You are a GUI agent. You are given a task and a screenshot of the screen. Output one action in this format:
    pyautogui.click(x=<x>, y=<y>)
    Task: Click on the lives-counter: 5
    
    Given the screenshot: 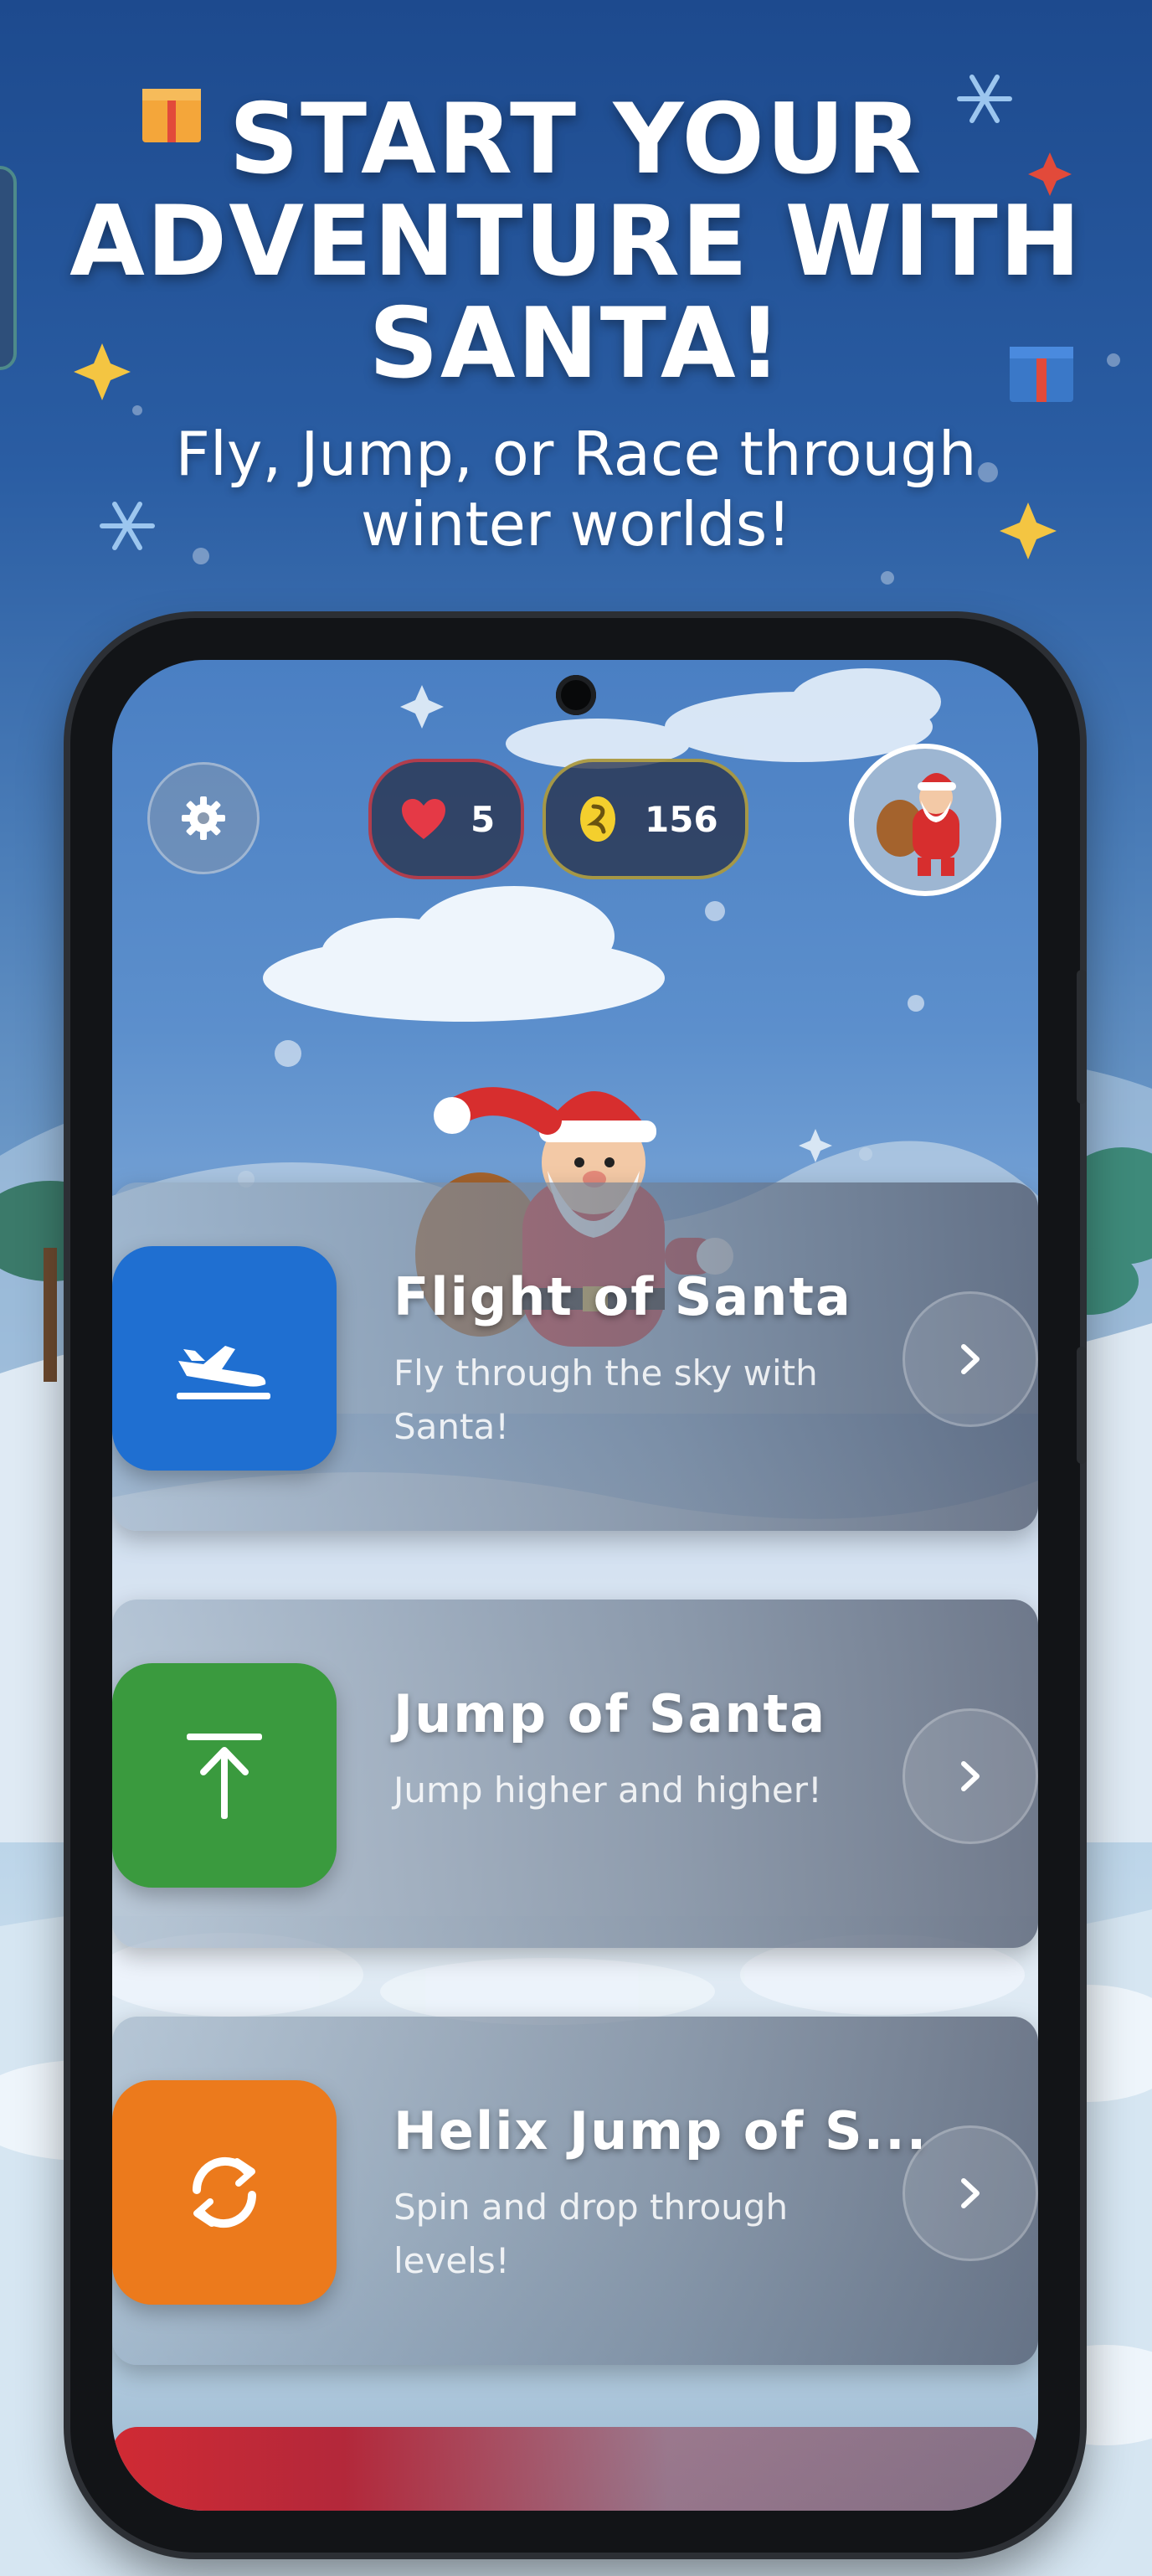 What is the action you would take?
    pyautogui.click(x=446, y=819)
    